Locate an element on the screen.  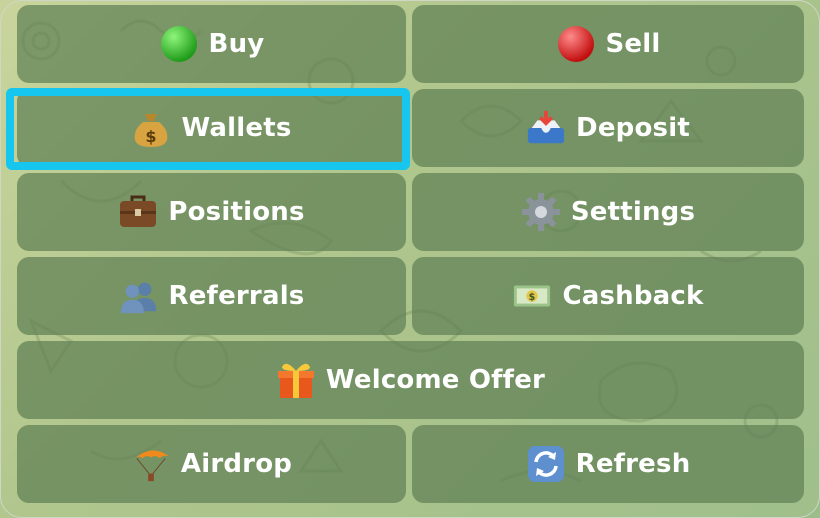
wallets-button: $ Wallets is located at coordinates (211, 128).